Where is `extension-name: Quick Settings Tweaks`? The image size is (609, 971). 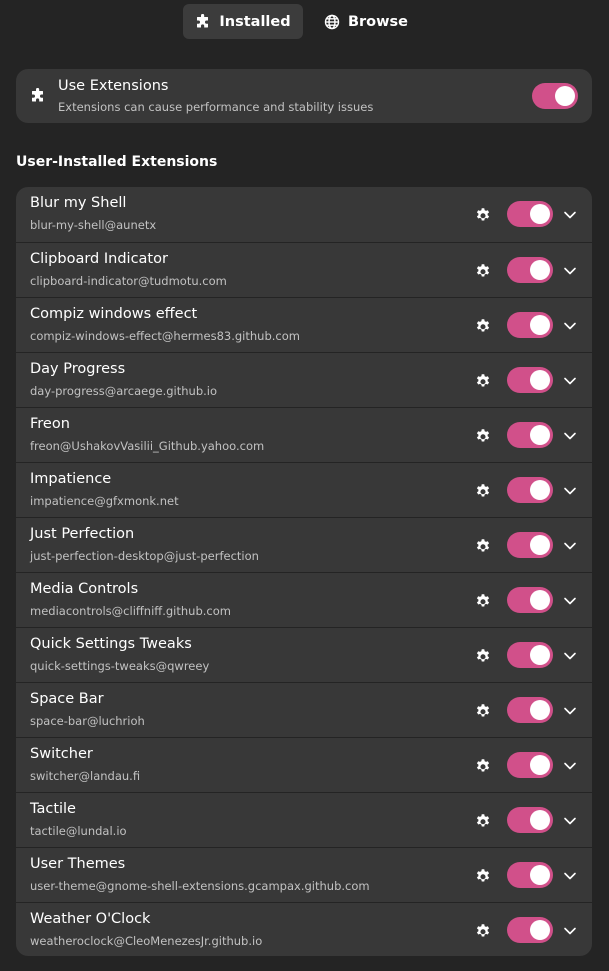
extension-name: Quick Settings Tweaks is located at coordinates (111, 644).